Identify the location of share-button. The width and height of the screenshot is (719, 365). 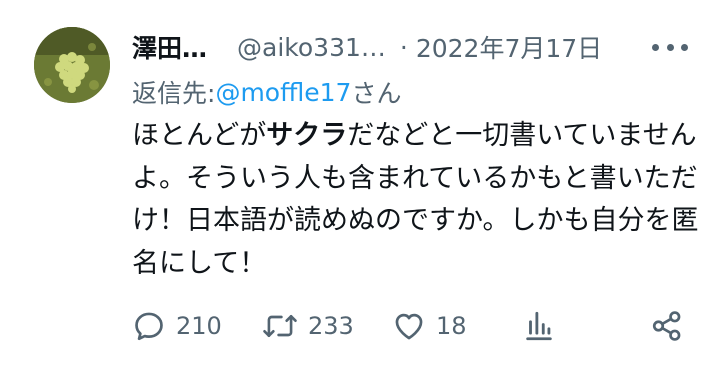
(667, 326).